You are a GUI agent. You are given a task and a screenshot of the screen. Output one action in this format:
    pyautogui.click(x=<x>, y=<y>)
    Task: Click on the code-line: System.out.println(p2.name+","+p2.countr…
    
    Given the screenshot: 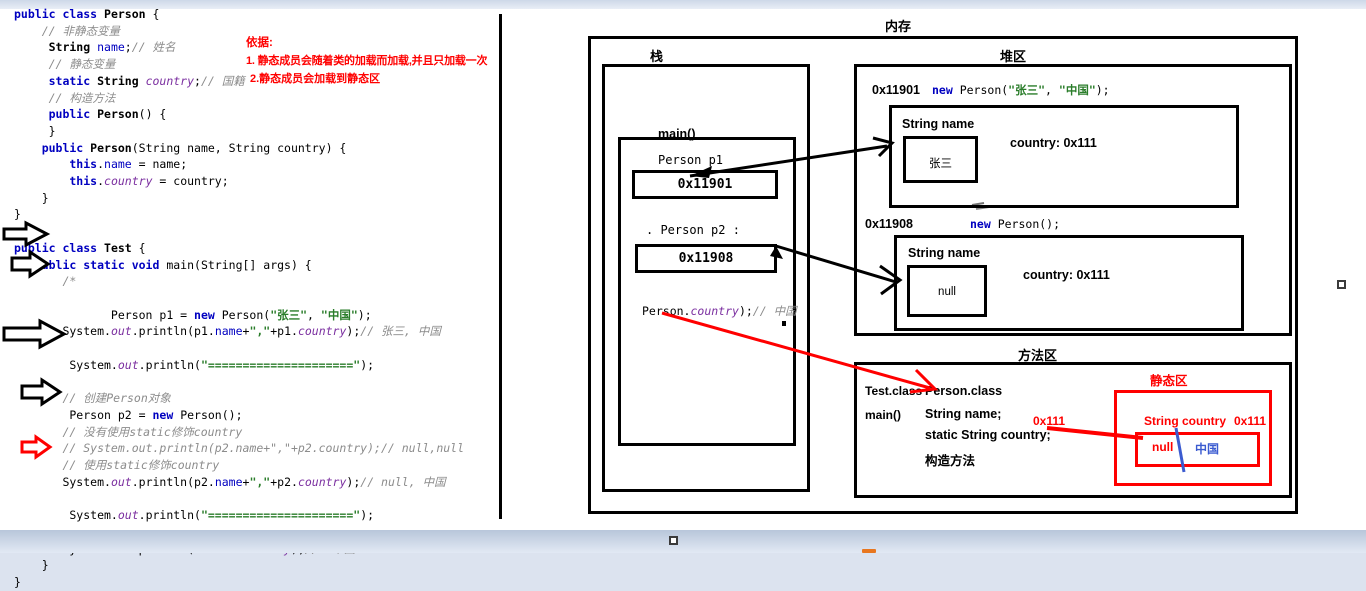 What is the action you would take?
    pyautogui.click(x=254, y=482)
    